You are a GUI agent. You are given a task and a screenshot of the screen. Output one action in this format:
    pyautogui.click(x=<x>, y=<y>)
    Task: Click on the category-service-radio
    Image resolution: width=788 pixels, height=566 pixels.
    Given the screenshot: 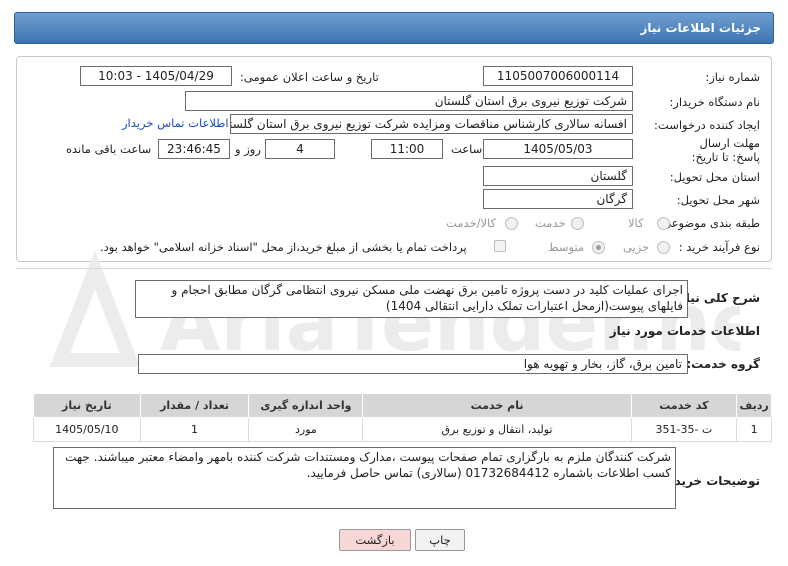 What is the action you would take?
    pyautogui.click(x=577, y=223)
    